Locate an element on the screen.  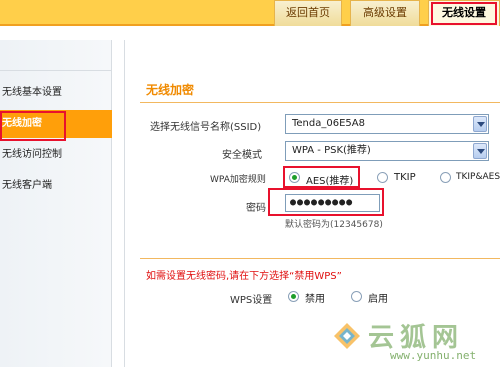
top-nav-bar: 返回首页 高级设置 无线设置 is located at coordinates (250, 13).